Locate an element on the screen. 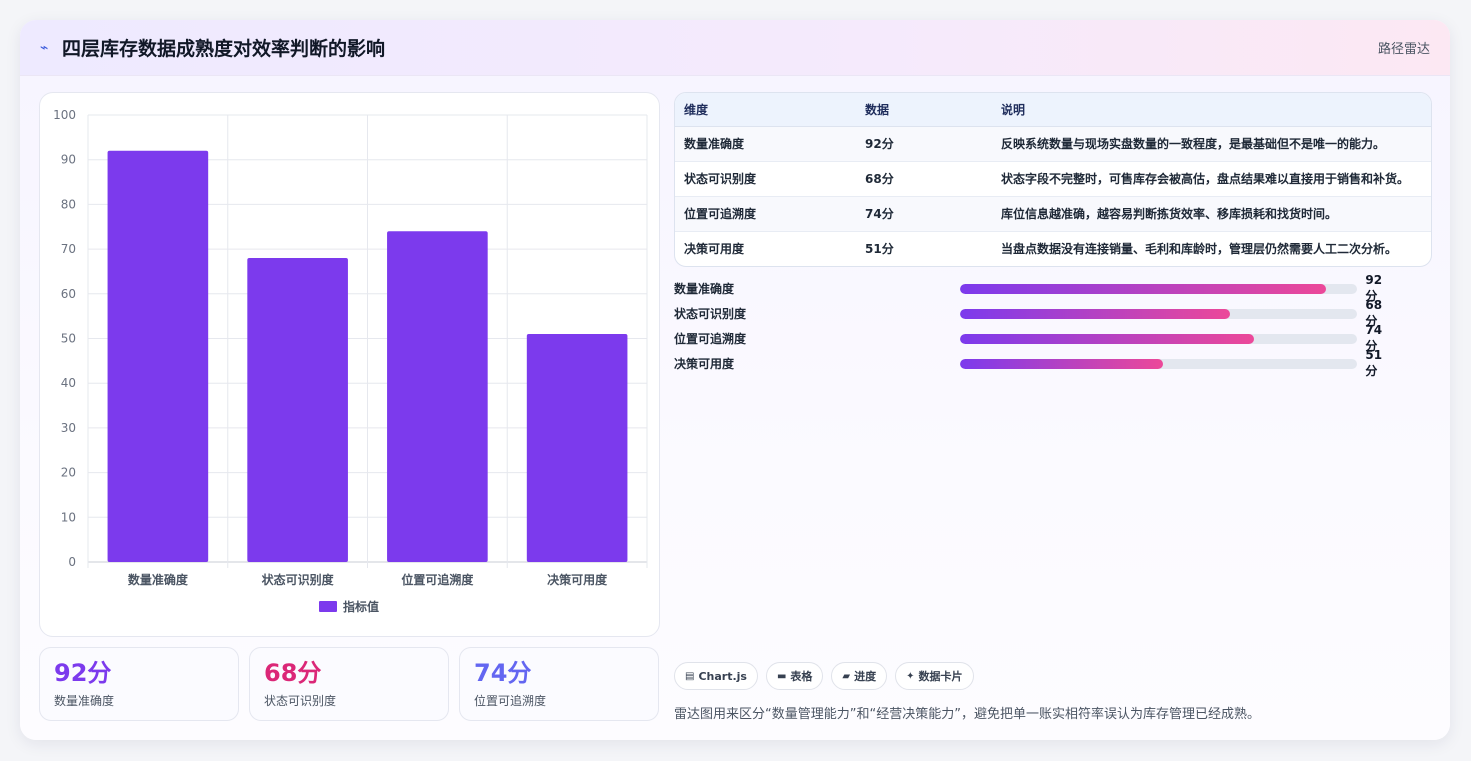  progress-label: 状态可识别度 is located at coordinates (710, 314).